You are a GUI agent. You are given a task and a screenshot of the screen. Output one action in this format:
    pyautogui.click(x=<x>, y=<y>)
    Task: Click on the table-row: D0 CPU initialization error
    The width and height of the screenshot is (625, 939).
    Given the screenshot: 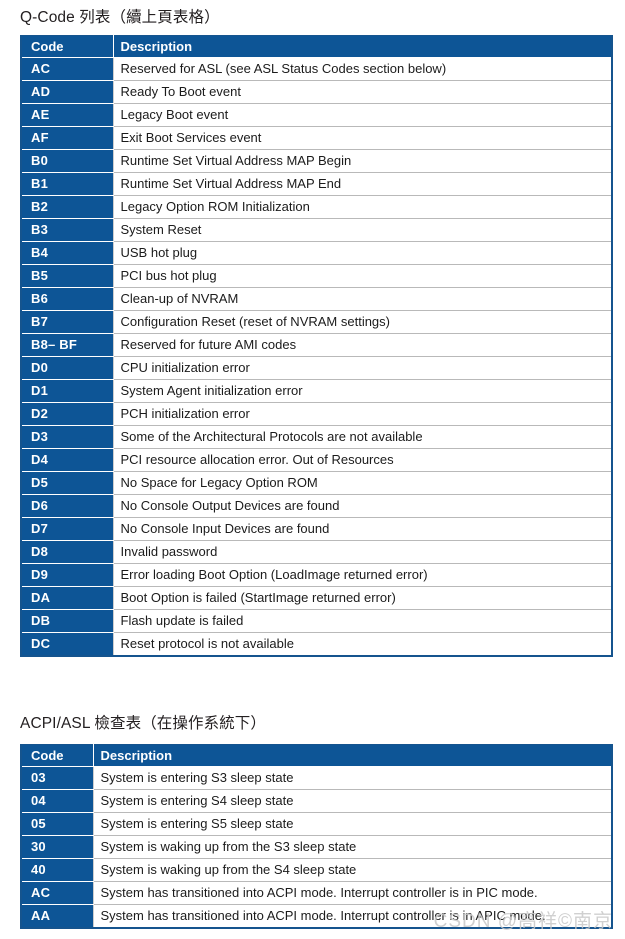 What is the action you would take?
    pyautogui.click(x=316, y=368)
    